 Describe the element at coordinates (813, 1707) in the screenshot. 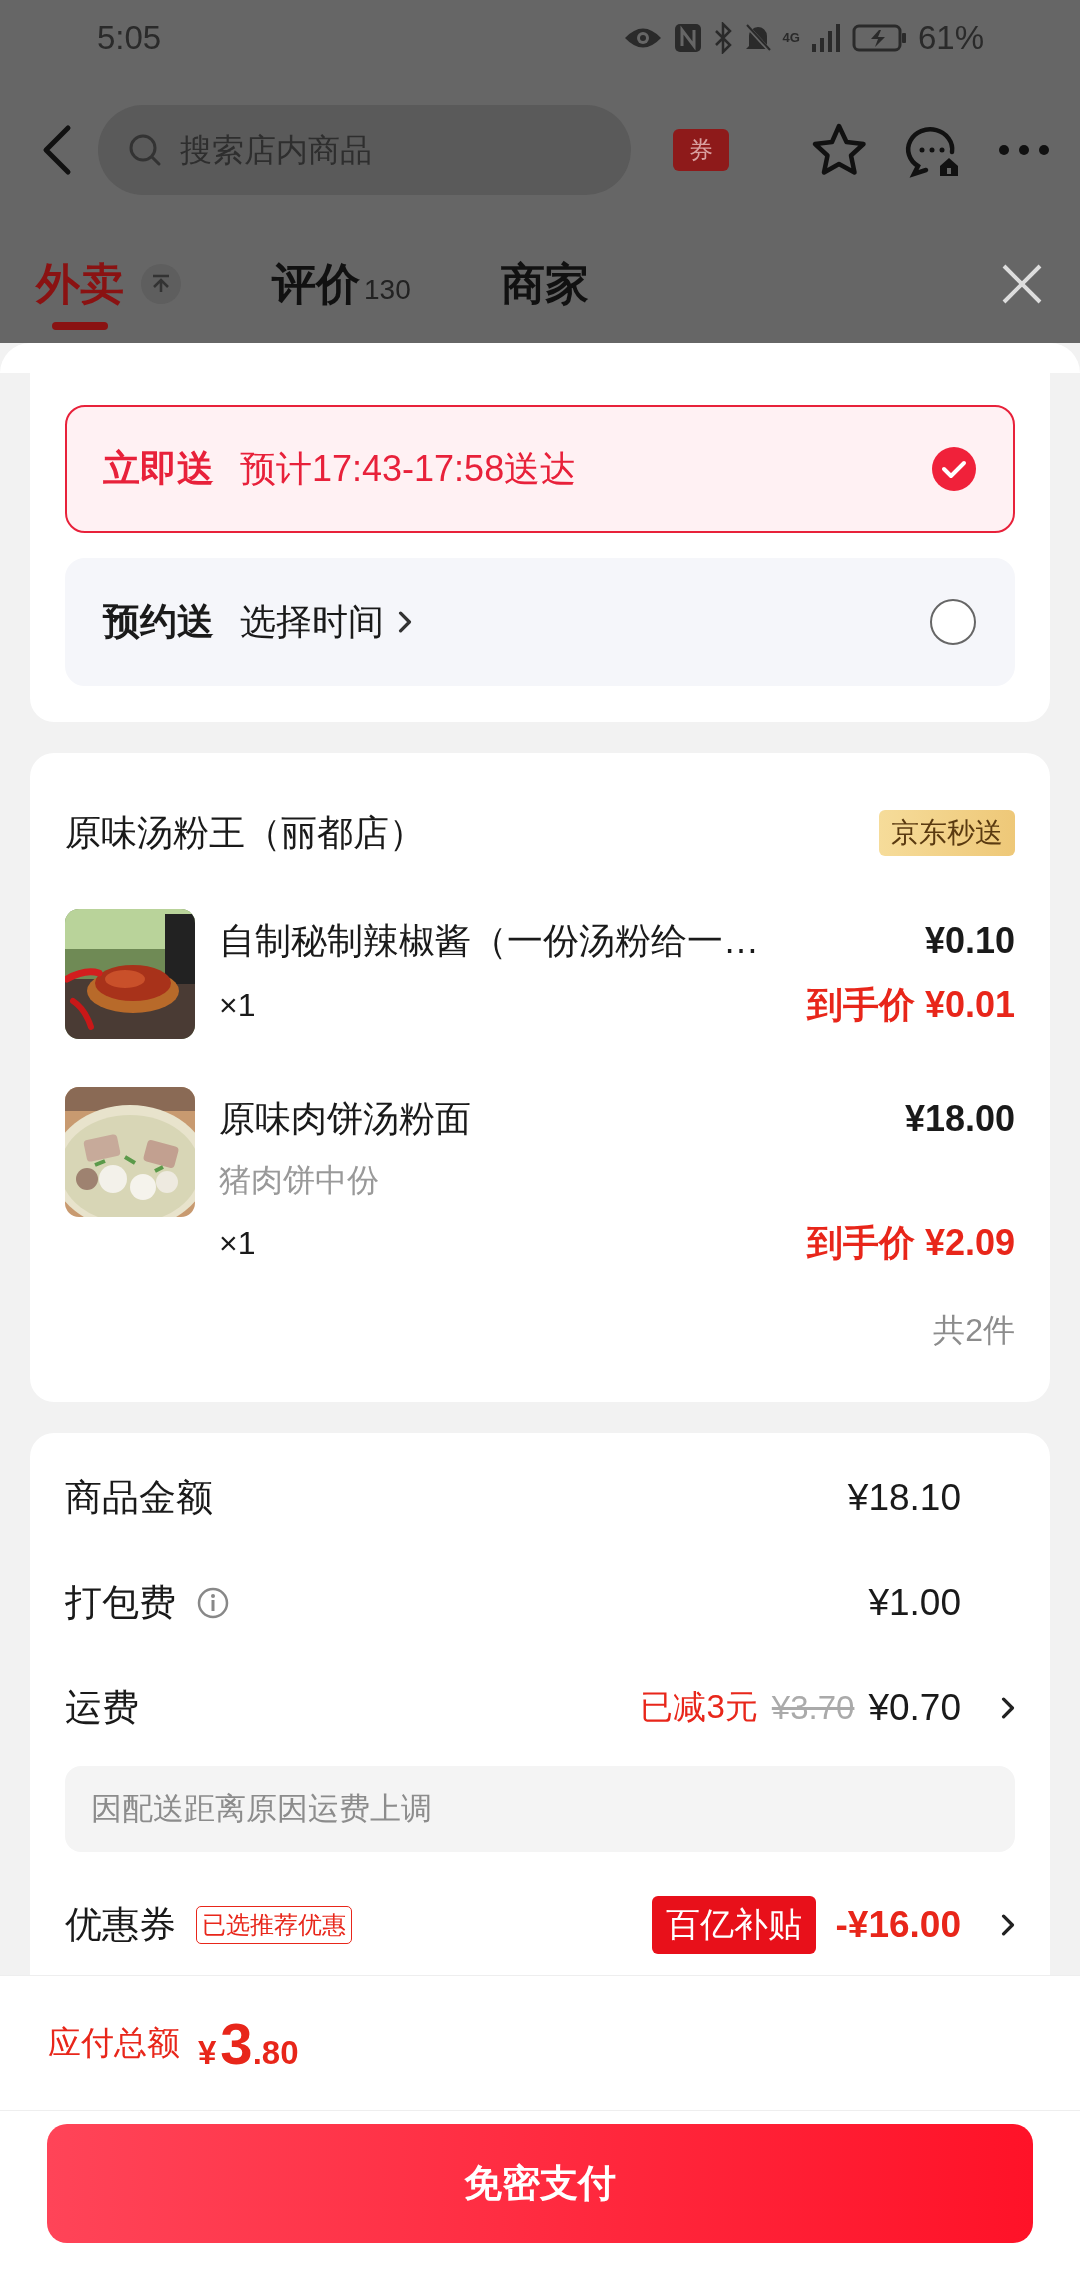

I see `original-price: ¥3.70` at that location.